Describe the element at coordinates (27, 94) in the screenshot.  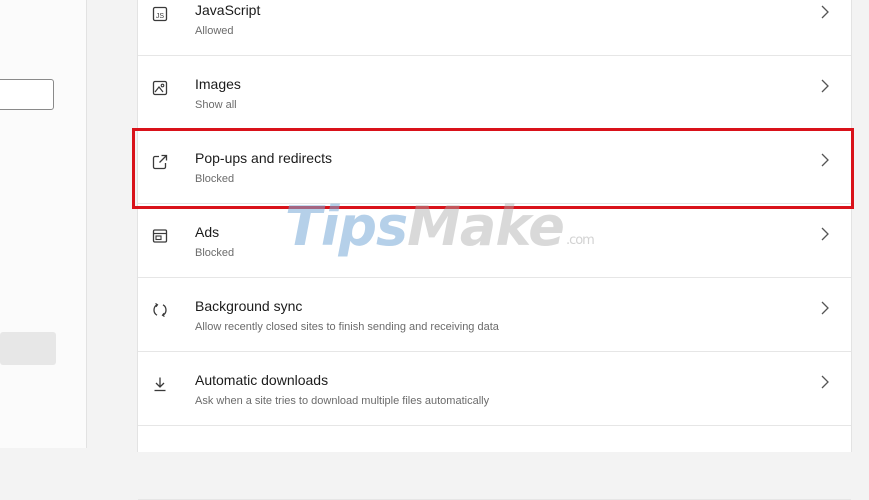
I see `search-input` at that location.